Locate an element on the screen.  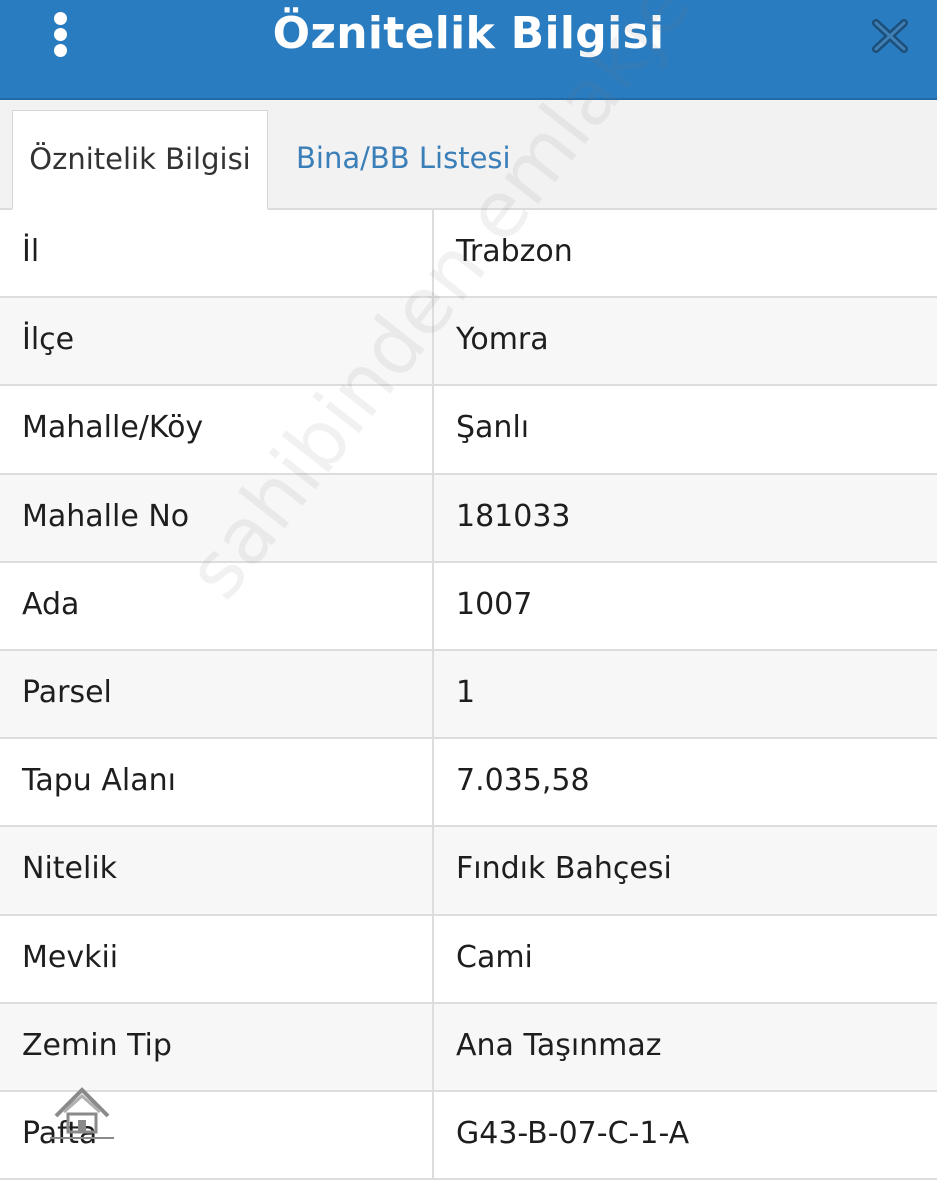
close-icon is located at coordinates (890, 36).